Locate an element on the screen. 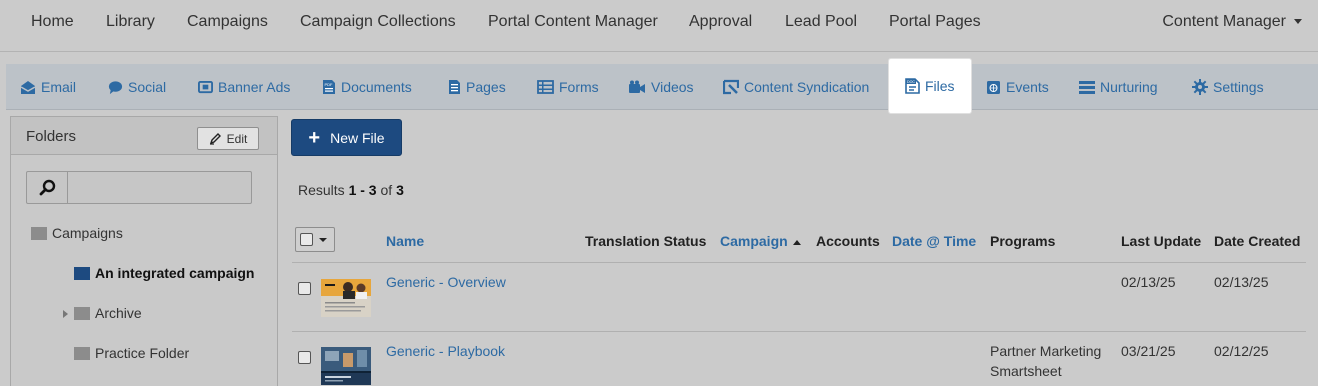 This screenshot has width=1318, height=386. tab-documents: PDF Documents is located at coordinates (367, 87).